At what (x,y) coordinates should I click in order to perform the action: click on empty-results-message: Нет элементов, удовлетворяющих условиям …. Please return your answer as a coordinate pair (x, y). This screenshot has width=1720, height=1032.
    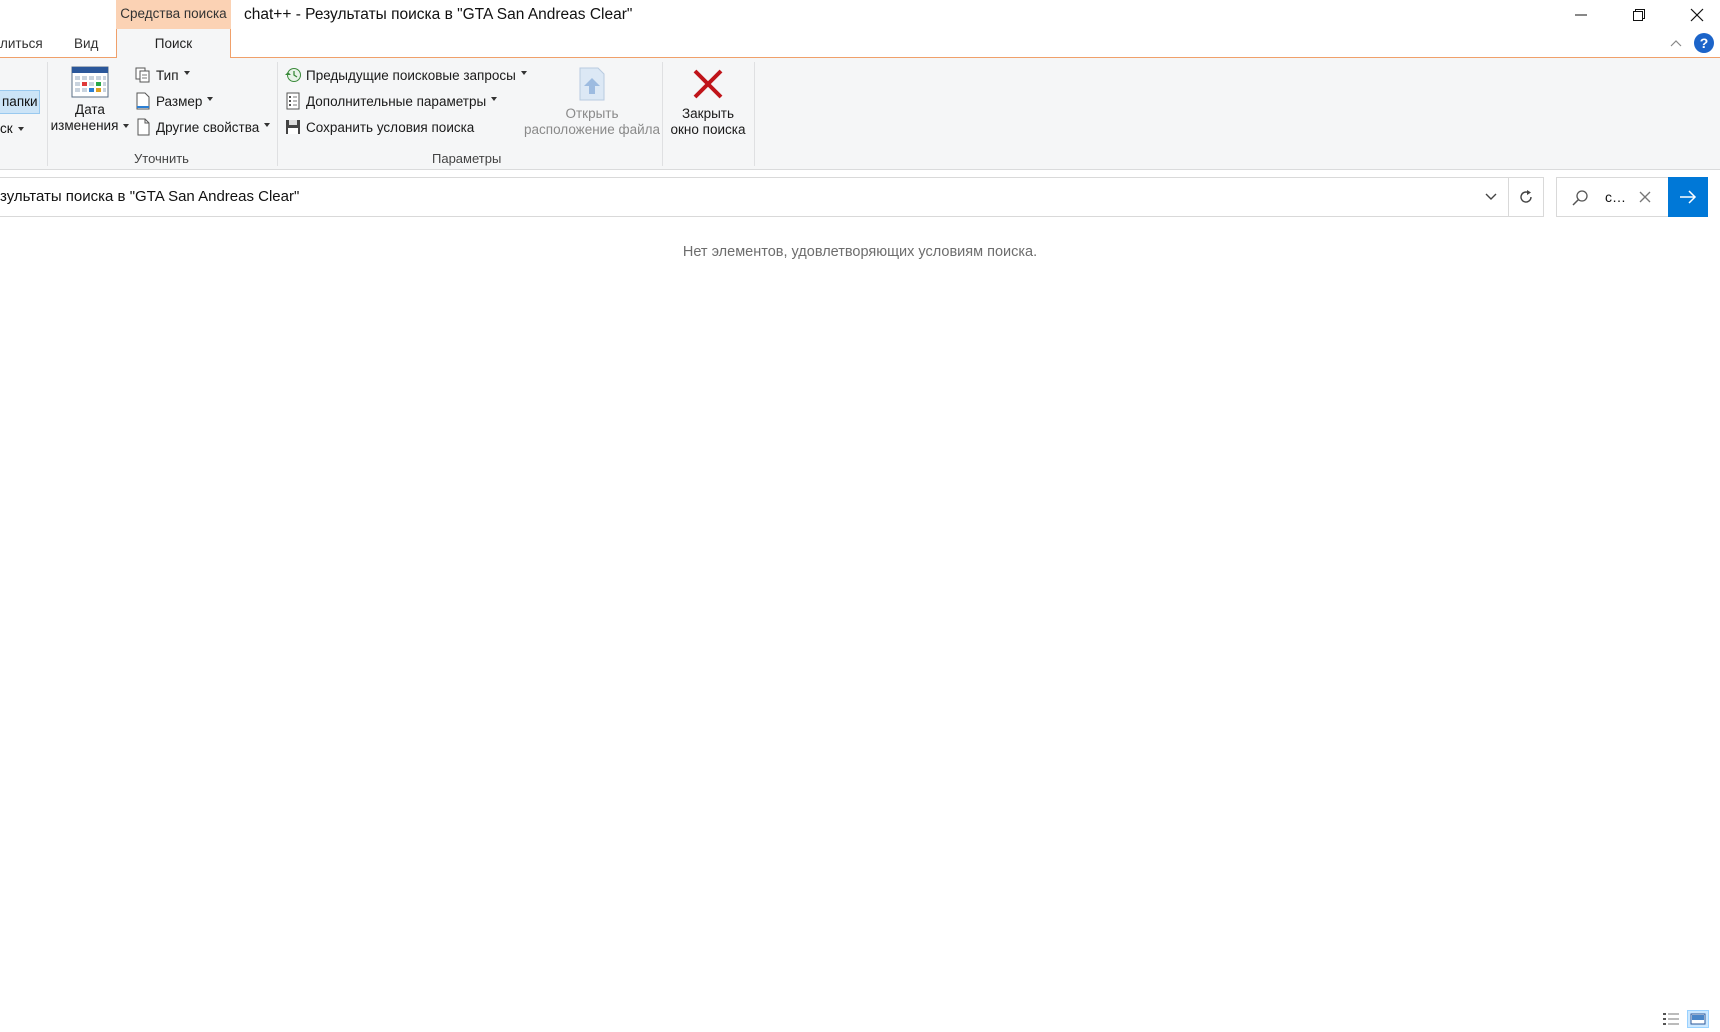
    Looking at the image, I should click on (860, 252).